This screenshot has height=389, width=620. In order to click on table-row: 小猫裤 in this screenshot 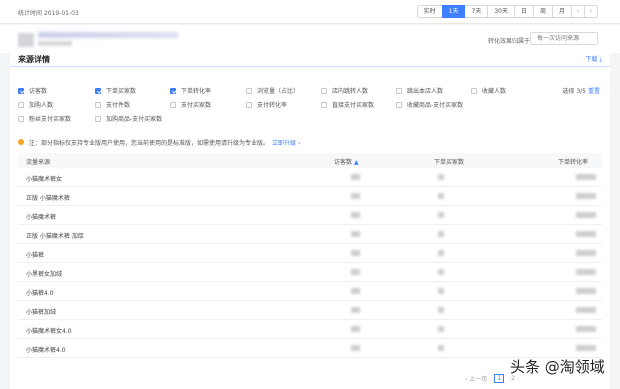, I will do `click(310, 253)`.